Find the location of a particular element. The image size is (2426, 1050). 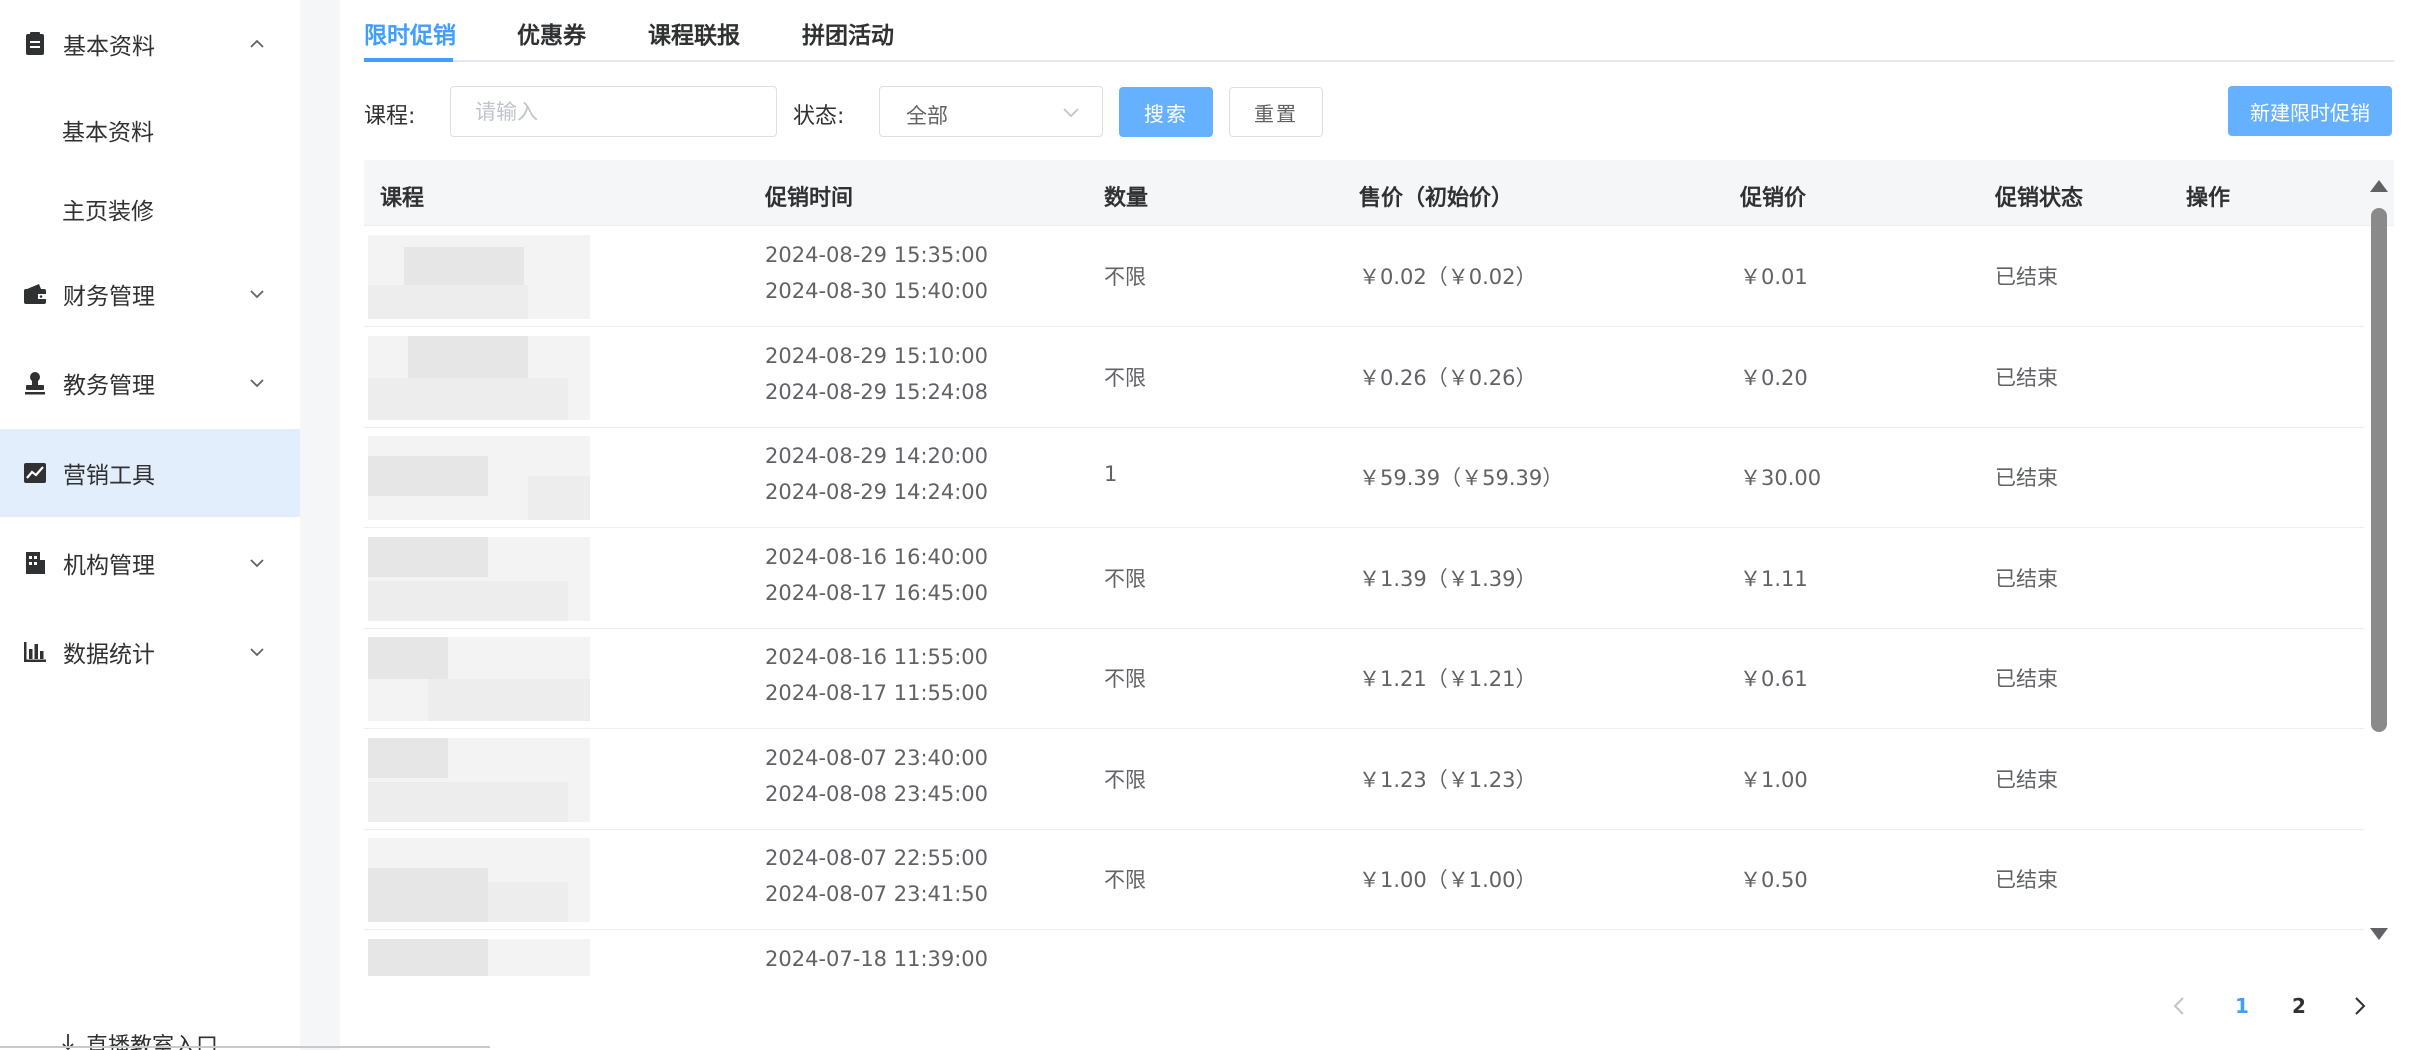

sidebar-item-statistics: 数据统计 is located at coordinates (150, 652).